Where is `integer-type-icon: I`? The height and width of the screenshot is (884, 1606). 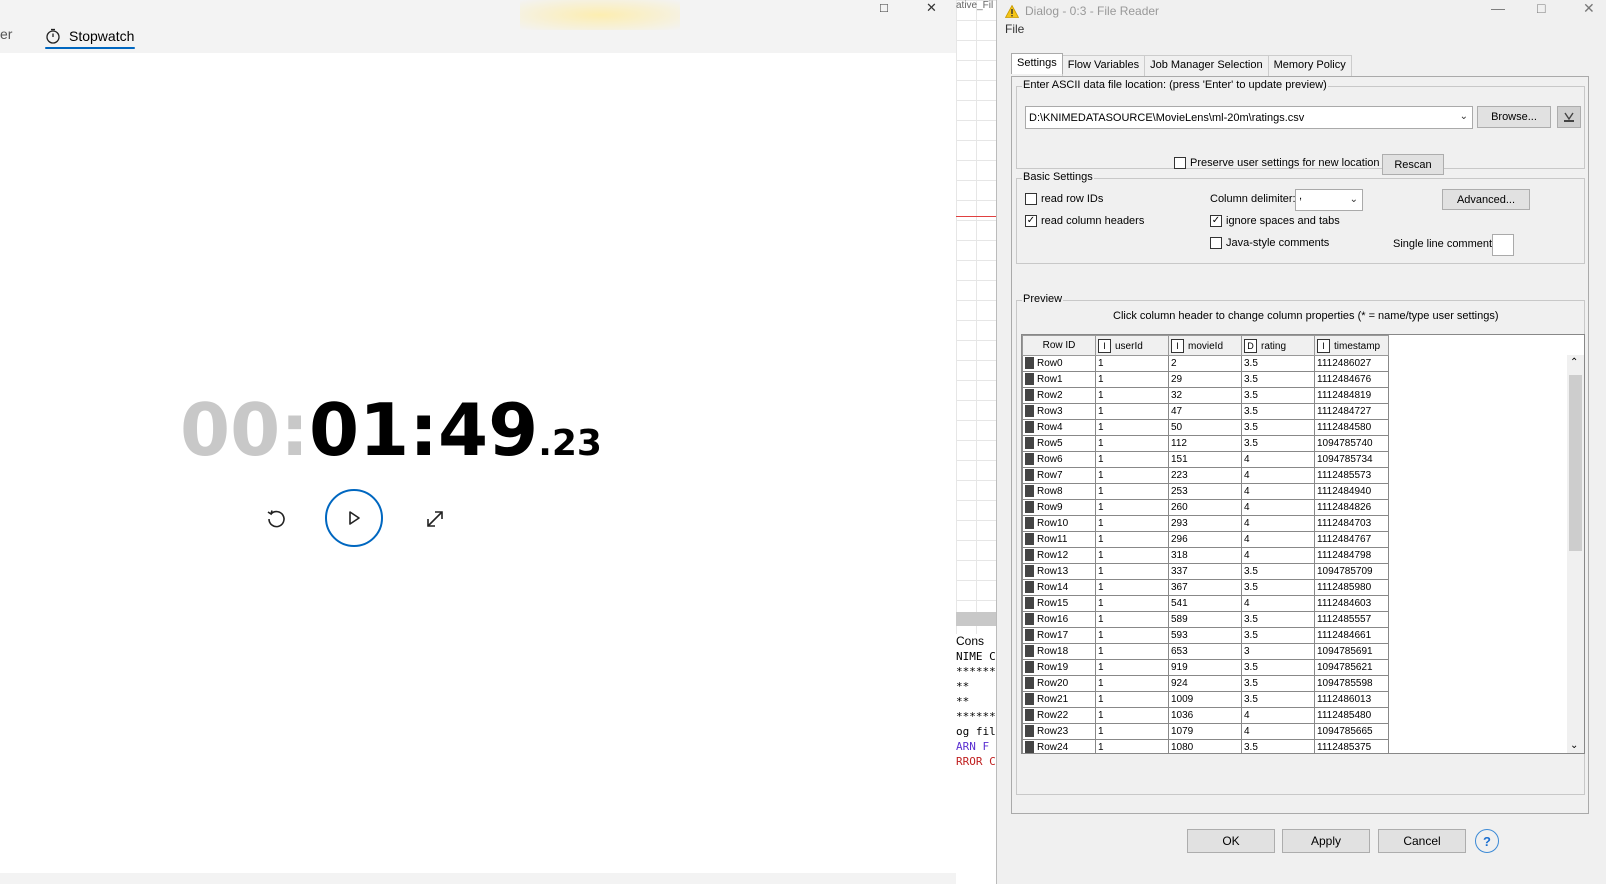
integer-type-icon: I is located at coordinates (1104, 345).